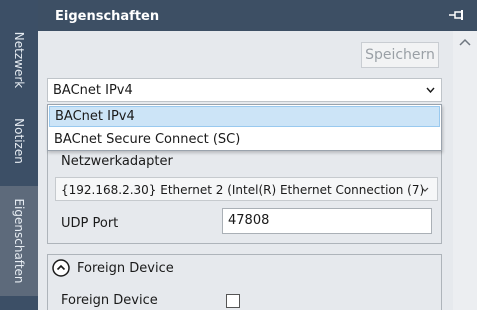 The width and height of the screenshot is (477, 310). Describe the element at coordinates (244, 139) in the screenshot. I see `protocol-option-sc: BACnet Secure Connect (SC)` at that location.